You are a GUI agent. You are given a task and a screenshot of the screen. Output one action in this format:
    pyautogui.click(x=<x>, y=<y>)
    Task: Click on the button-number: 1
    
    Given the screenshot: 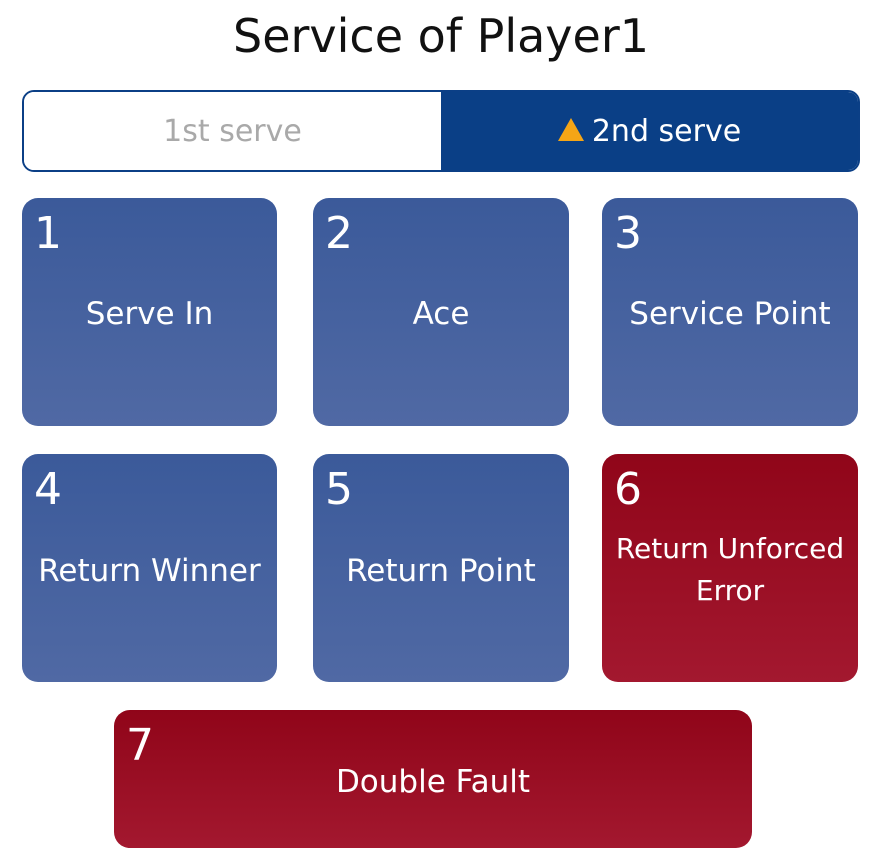 What is the action you would take?
    pyautogui.click(x=48, y=233)
    